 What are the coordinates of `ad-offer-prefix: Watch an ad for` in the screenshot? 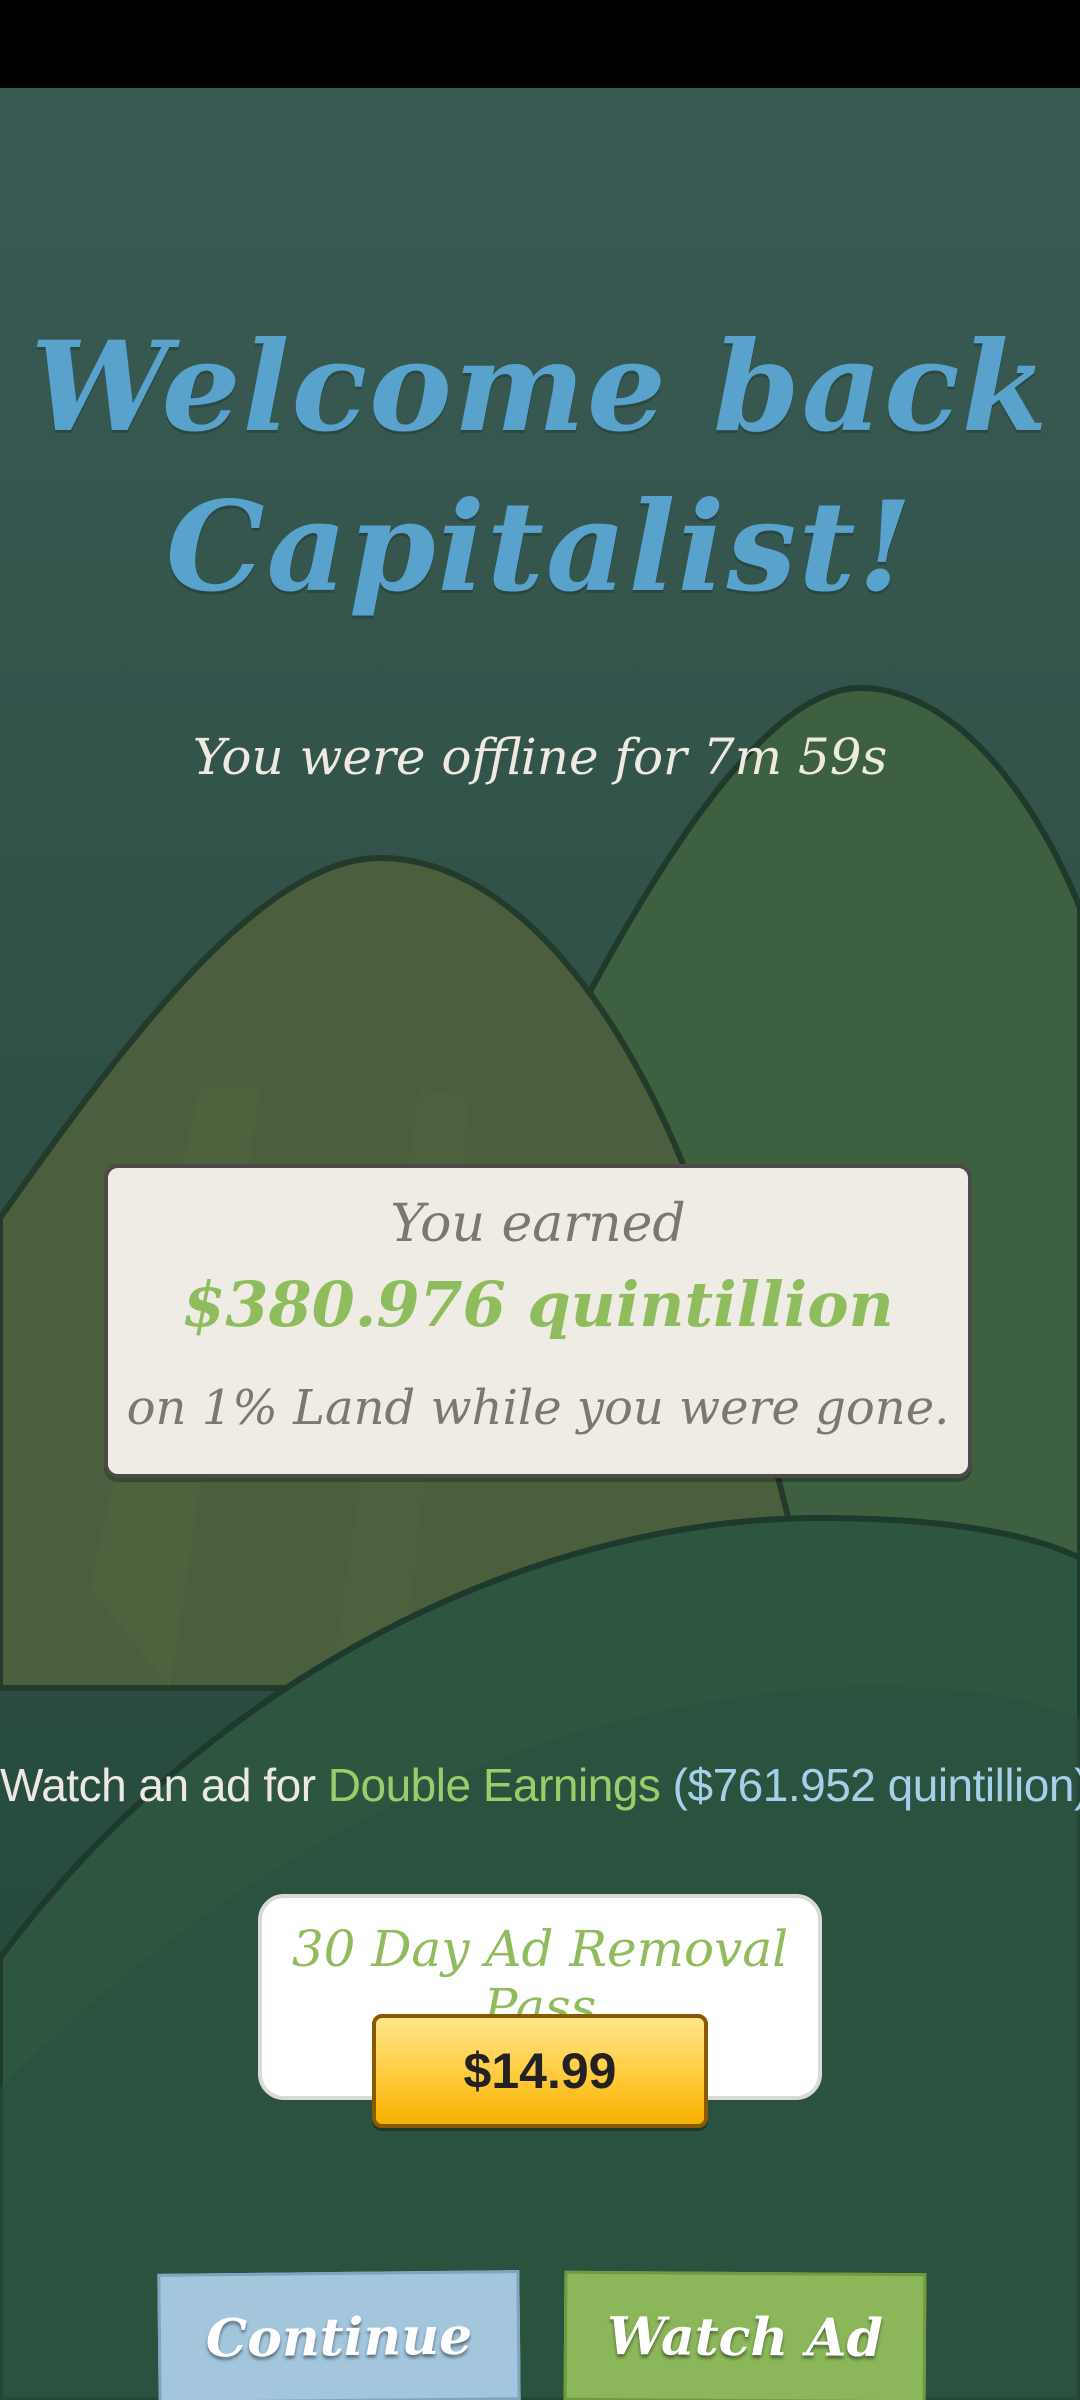 It's located at (164, 1785).